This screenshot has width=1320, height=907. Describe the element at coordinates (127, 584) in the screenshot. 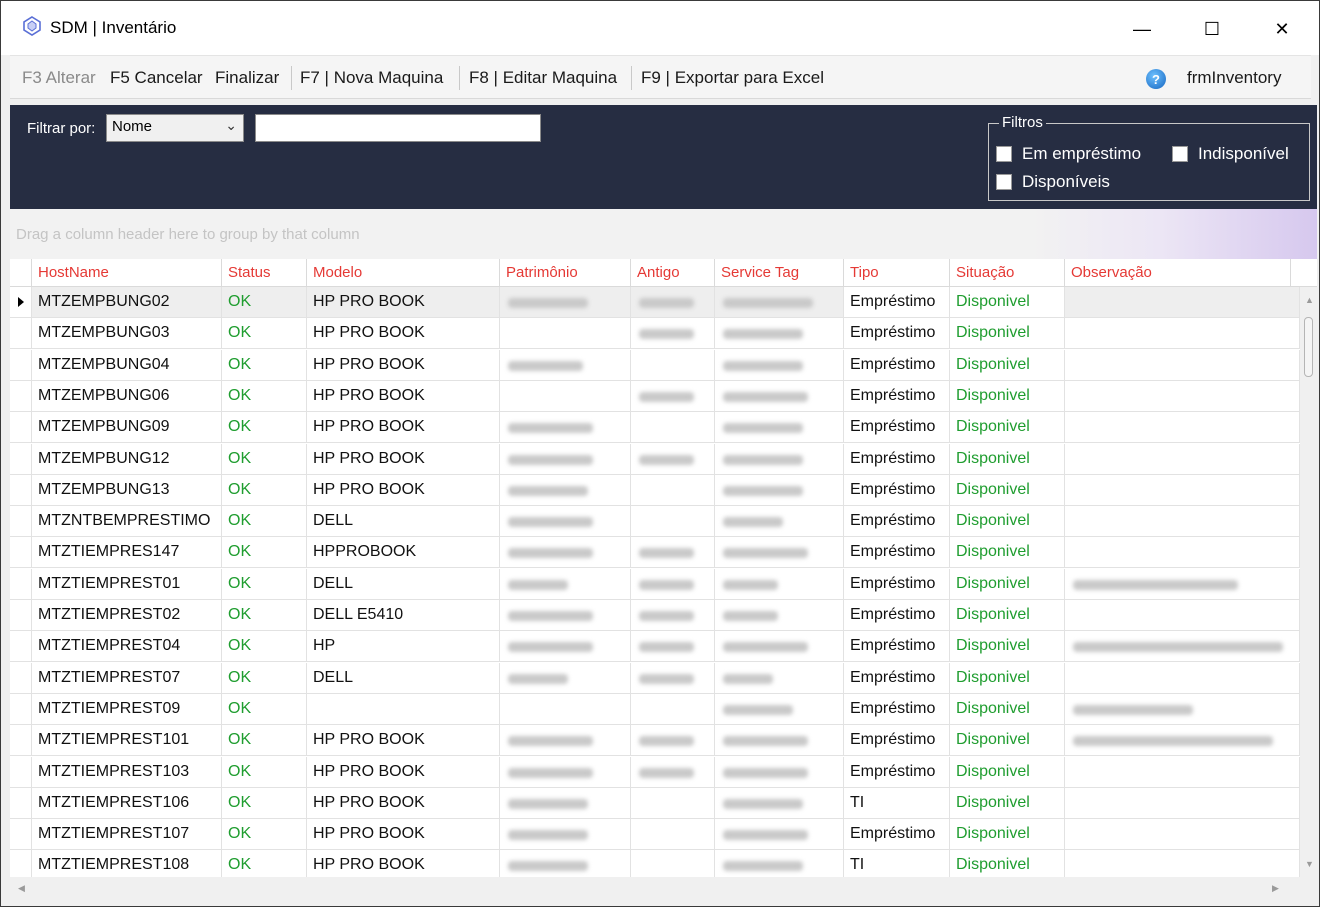

I see `cell-hostname: MTZTIEMPREST01` at that location.